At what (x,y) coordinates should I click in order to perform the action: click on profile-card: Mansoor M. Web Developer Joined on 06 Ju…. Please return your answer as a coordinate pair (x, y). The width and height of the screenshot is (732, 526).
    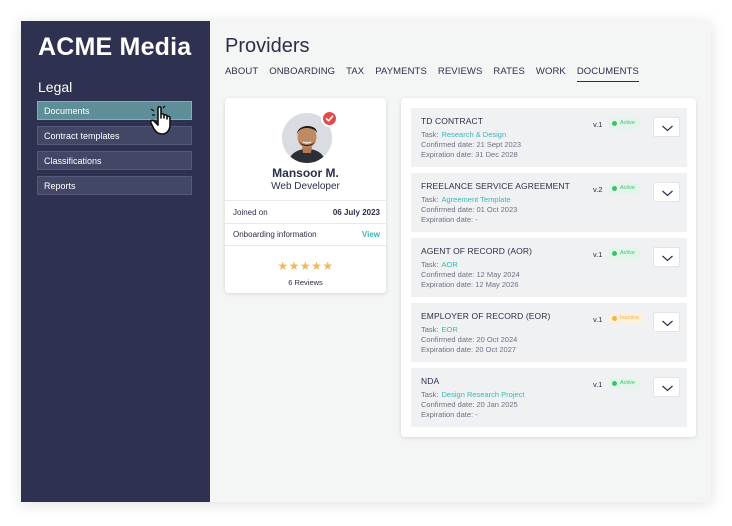
    Looking at the image, I should click on (305, 195).